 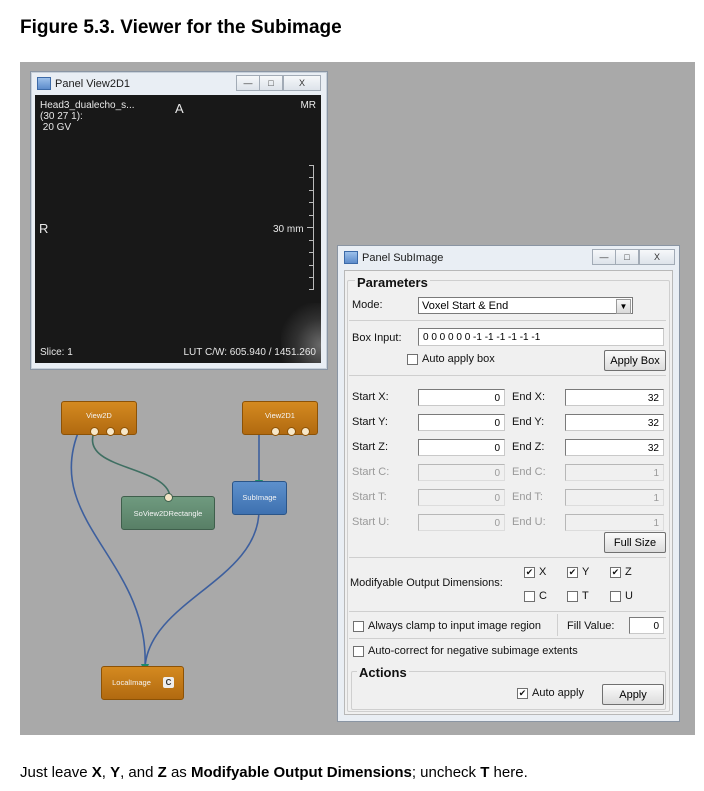 What do you see at coordinates (358, 651) in the screenshot?
I see `autocorrect-checkbox` at bounding box center [358, 651].